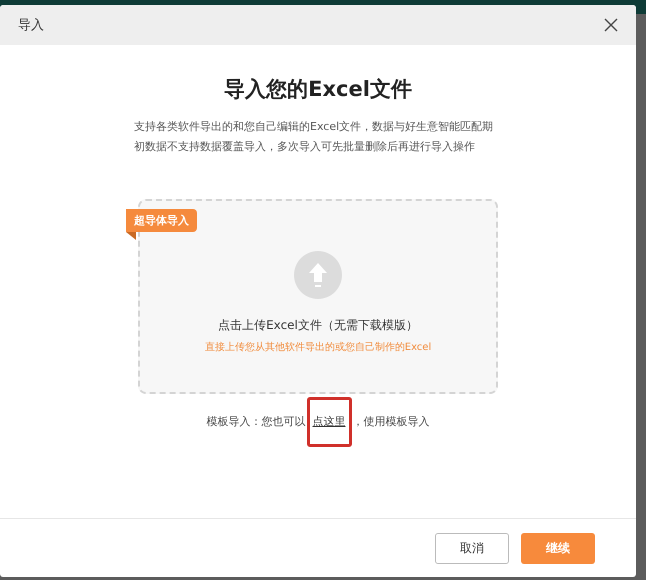  I want to click on upload-icon, so click(318, 275).